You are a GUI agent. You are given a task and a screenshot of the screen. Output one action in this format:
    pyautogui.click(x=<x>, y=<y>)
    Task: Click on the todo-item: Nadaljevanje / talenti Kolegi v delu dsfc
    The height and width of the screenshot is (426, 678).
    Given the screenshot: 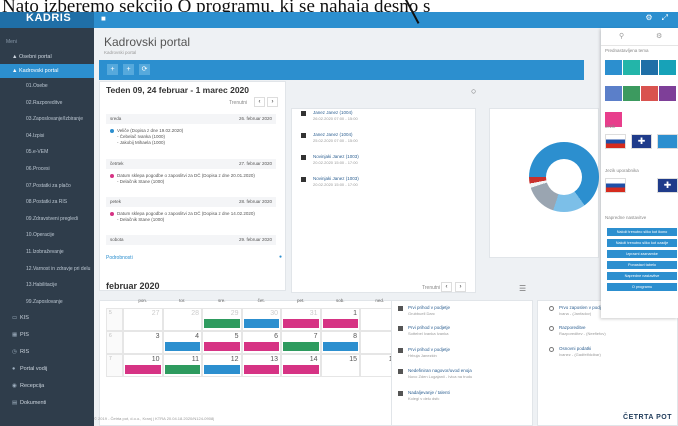 What is the action you would take?
    pyautogui.click(x=424, y=396)
    